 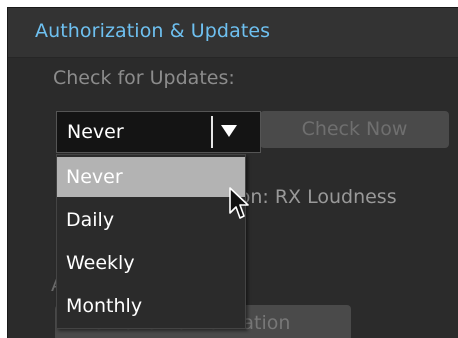 I want to click on dropdown-option-monthly: Monthly, so click(x=151, y=306).